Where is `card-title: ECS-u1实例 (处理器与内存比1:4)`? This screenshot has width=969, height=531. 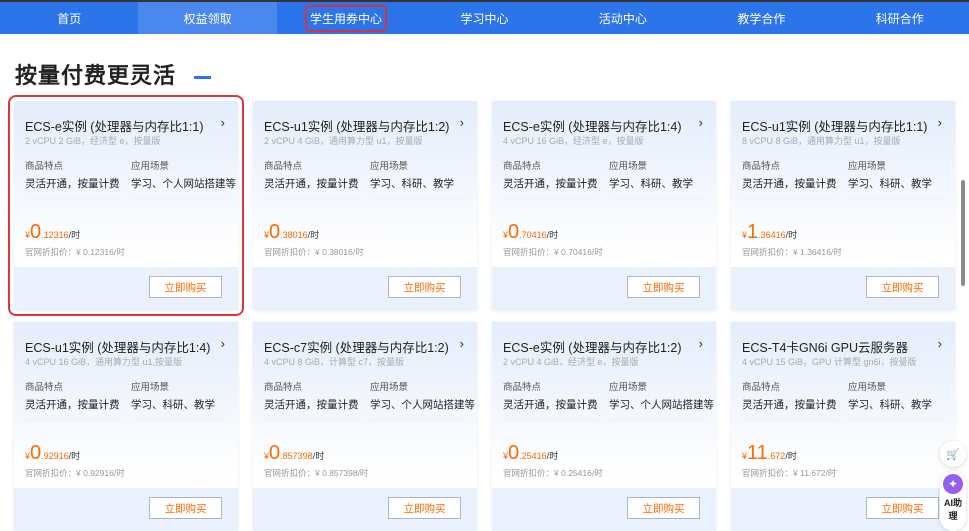 card-title: ECS-u1实例 (处理器与内存比1:4) is located at coordinates (118, 348).